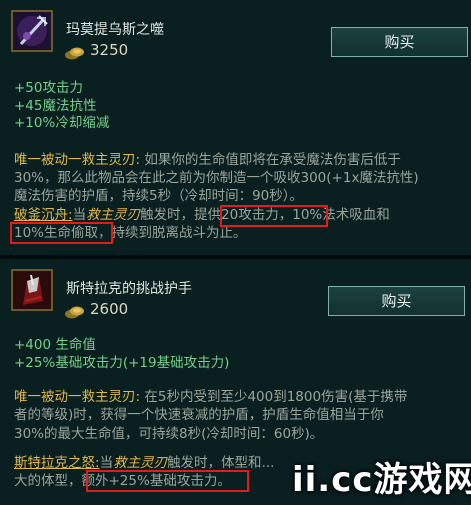 Image resolution: width=471 pixels, height=505 pixels. I want to click on stat-line: +50攻击力, so click(48, 88).